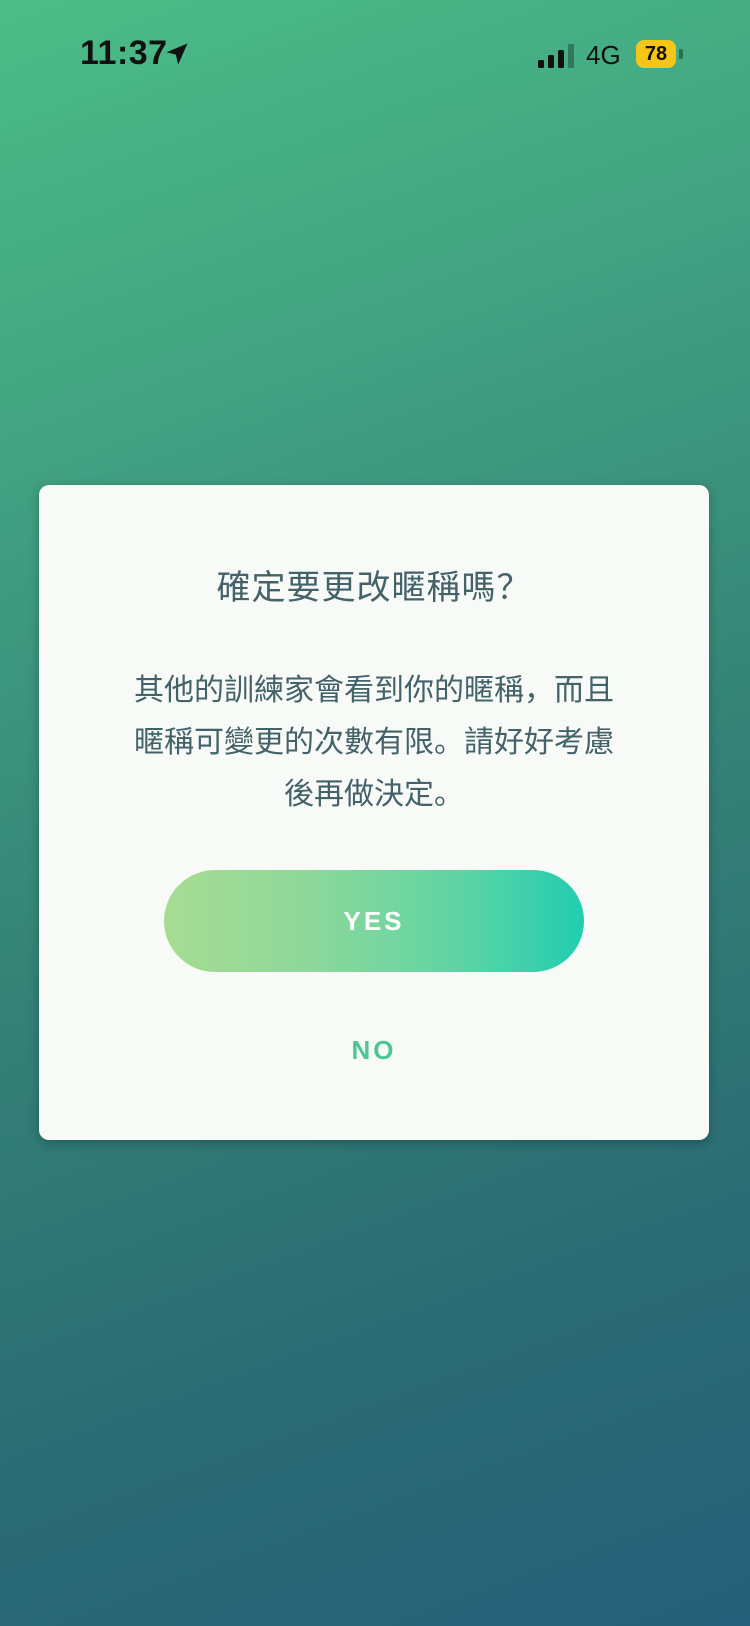 Image resolution: width=750 pixels, height=1626 pixels. What do you see at coordinates (375, 55) in the screenshot?
I see `status-bar: 11:37 4G 78` at bounding box center [375, 55].